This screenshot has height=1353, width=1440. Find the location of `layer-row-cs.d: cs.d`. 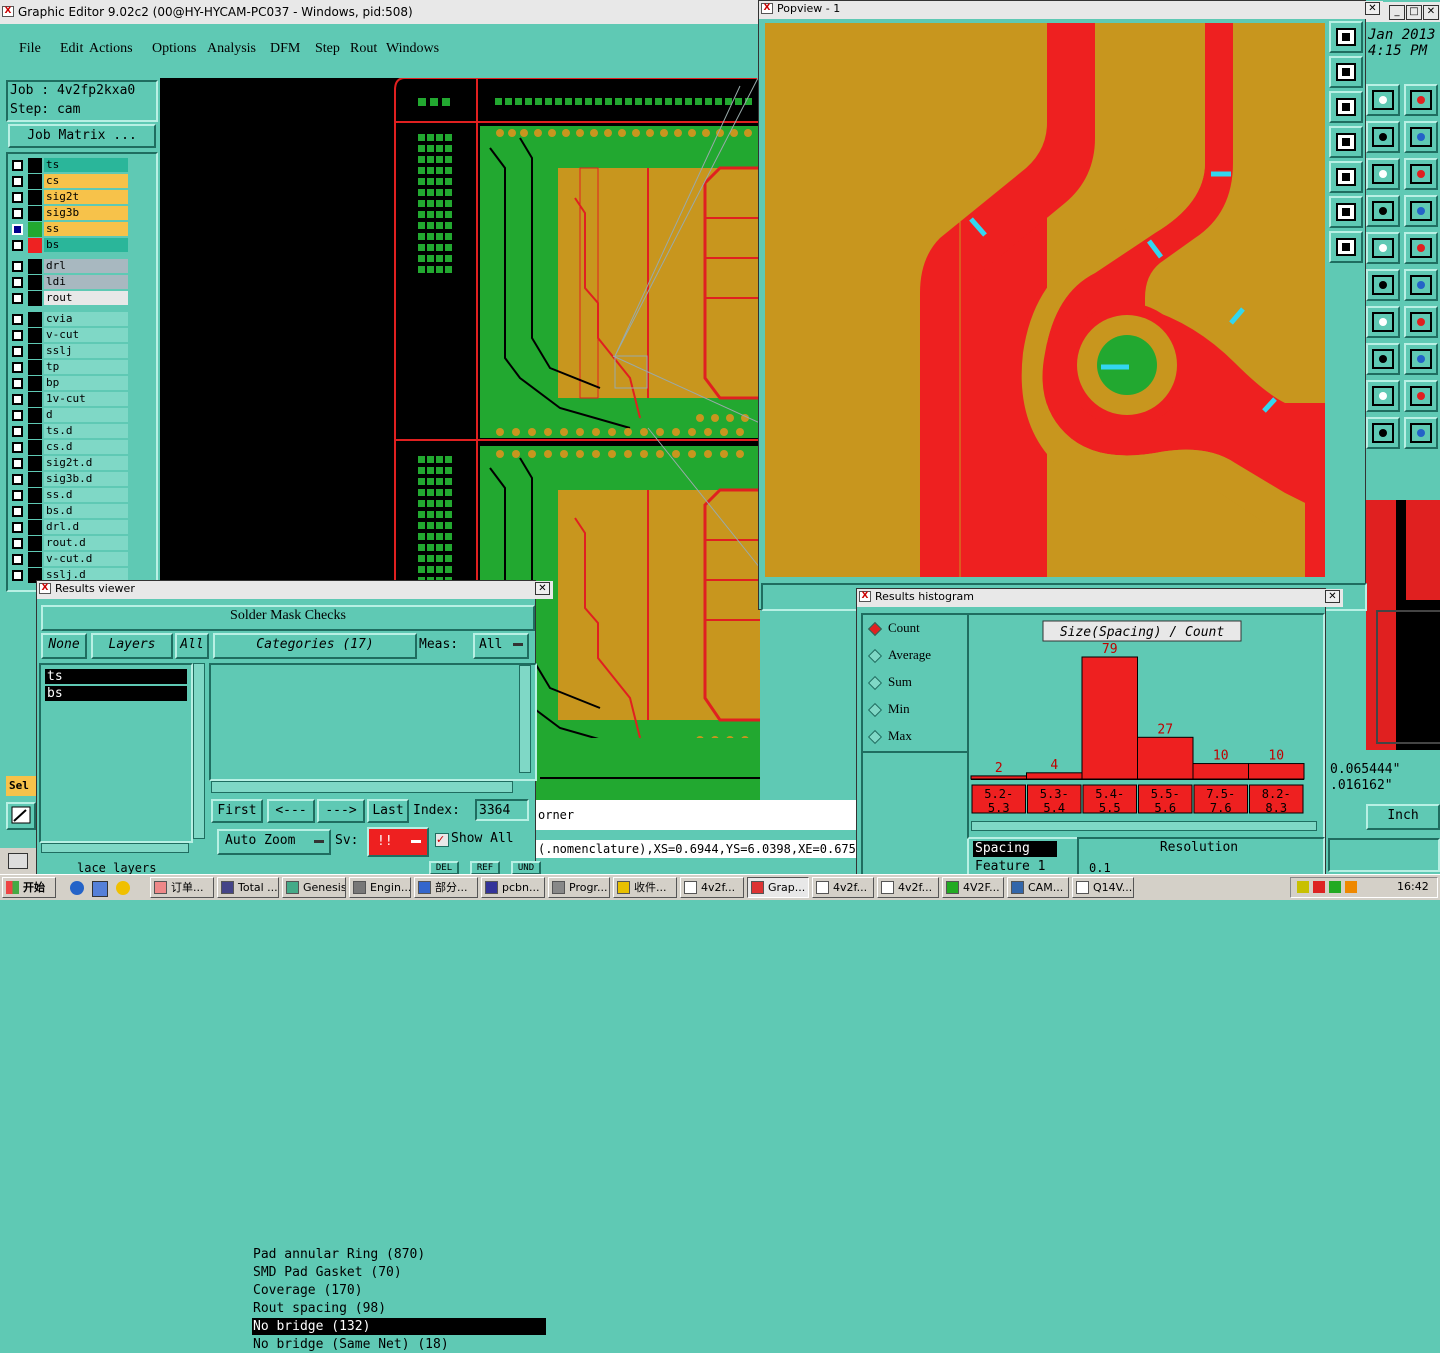

layer-row-cs.d: cs.d is located at coordinates (69, 447).